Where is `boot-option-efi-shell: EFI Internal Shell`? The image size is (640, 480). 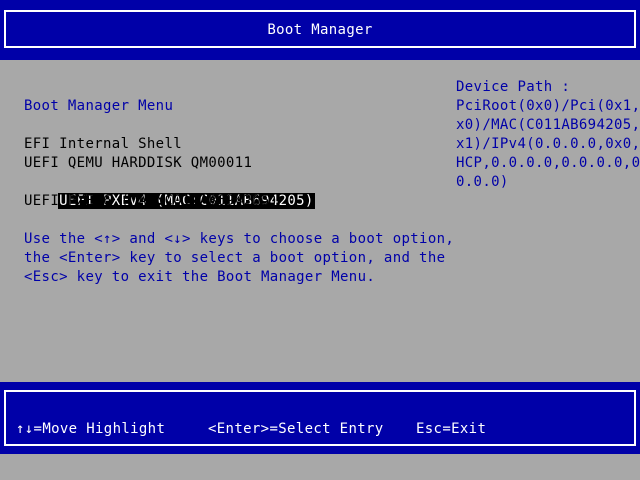
boot-option-efi-shell: EFI Internal Shell is located at coordinates (103, 144).